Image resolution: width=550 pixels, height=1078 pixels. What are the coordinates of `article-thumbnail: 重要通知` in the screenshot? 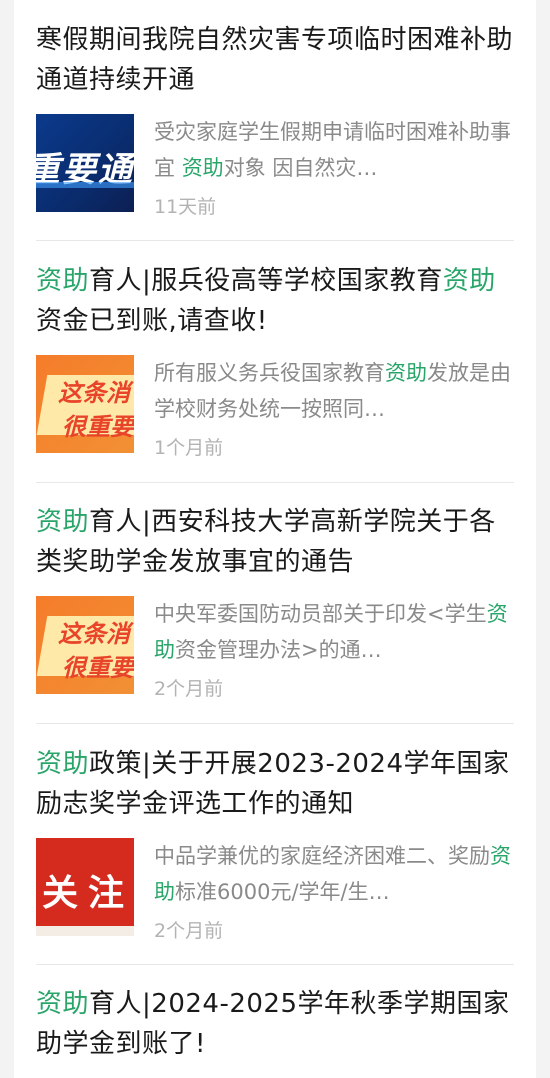 It's located at (85, 163).